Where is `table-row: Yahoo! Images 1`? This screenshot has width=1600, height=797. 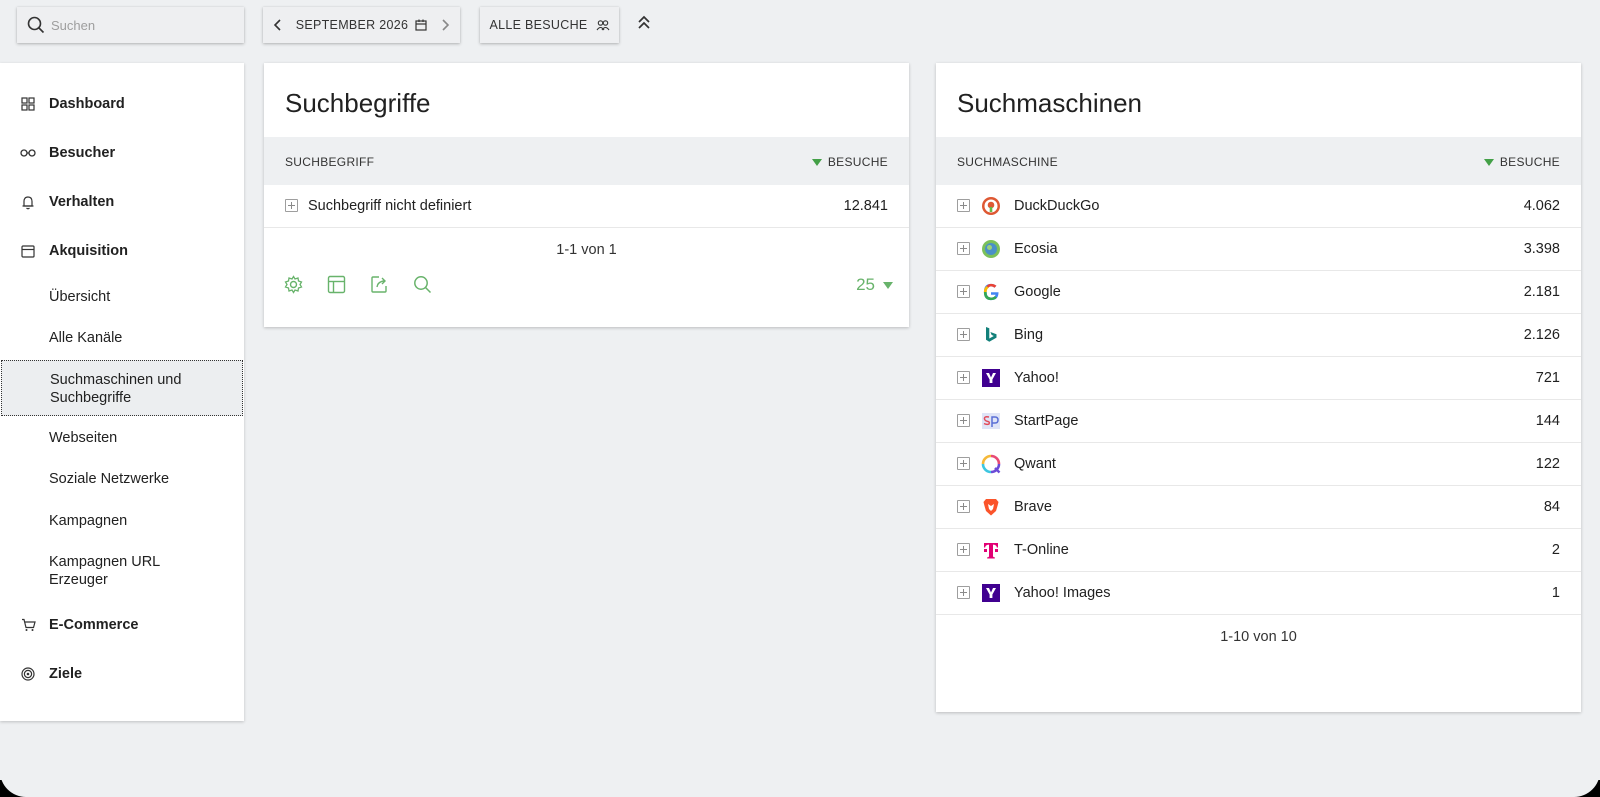
table-row: Yahoo! Images 1 is located at coordinates (1258, 593).